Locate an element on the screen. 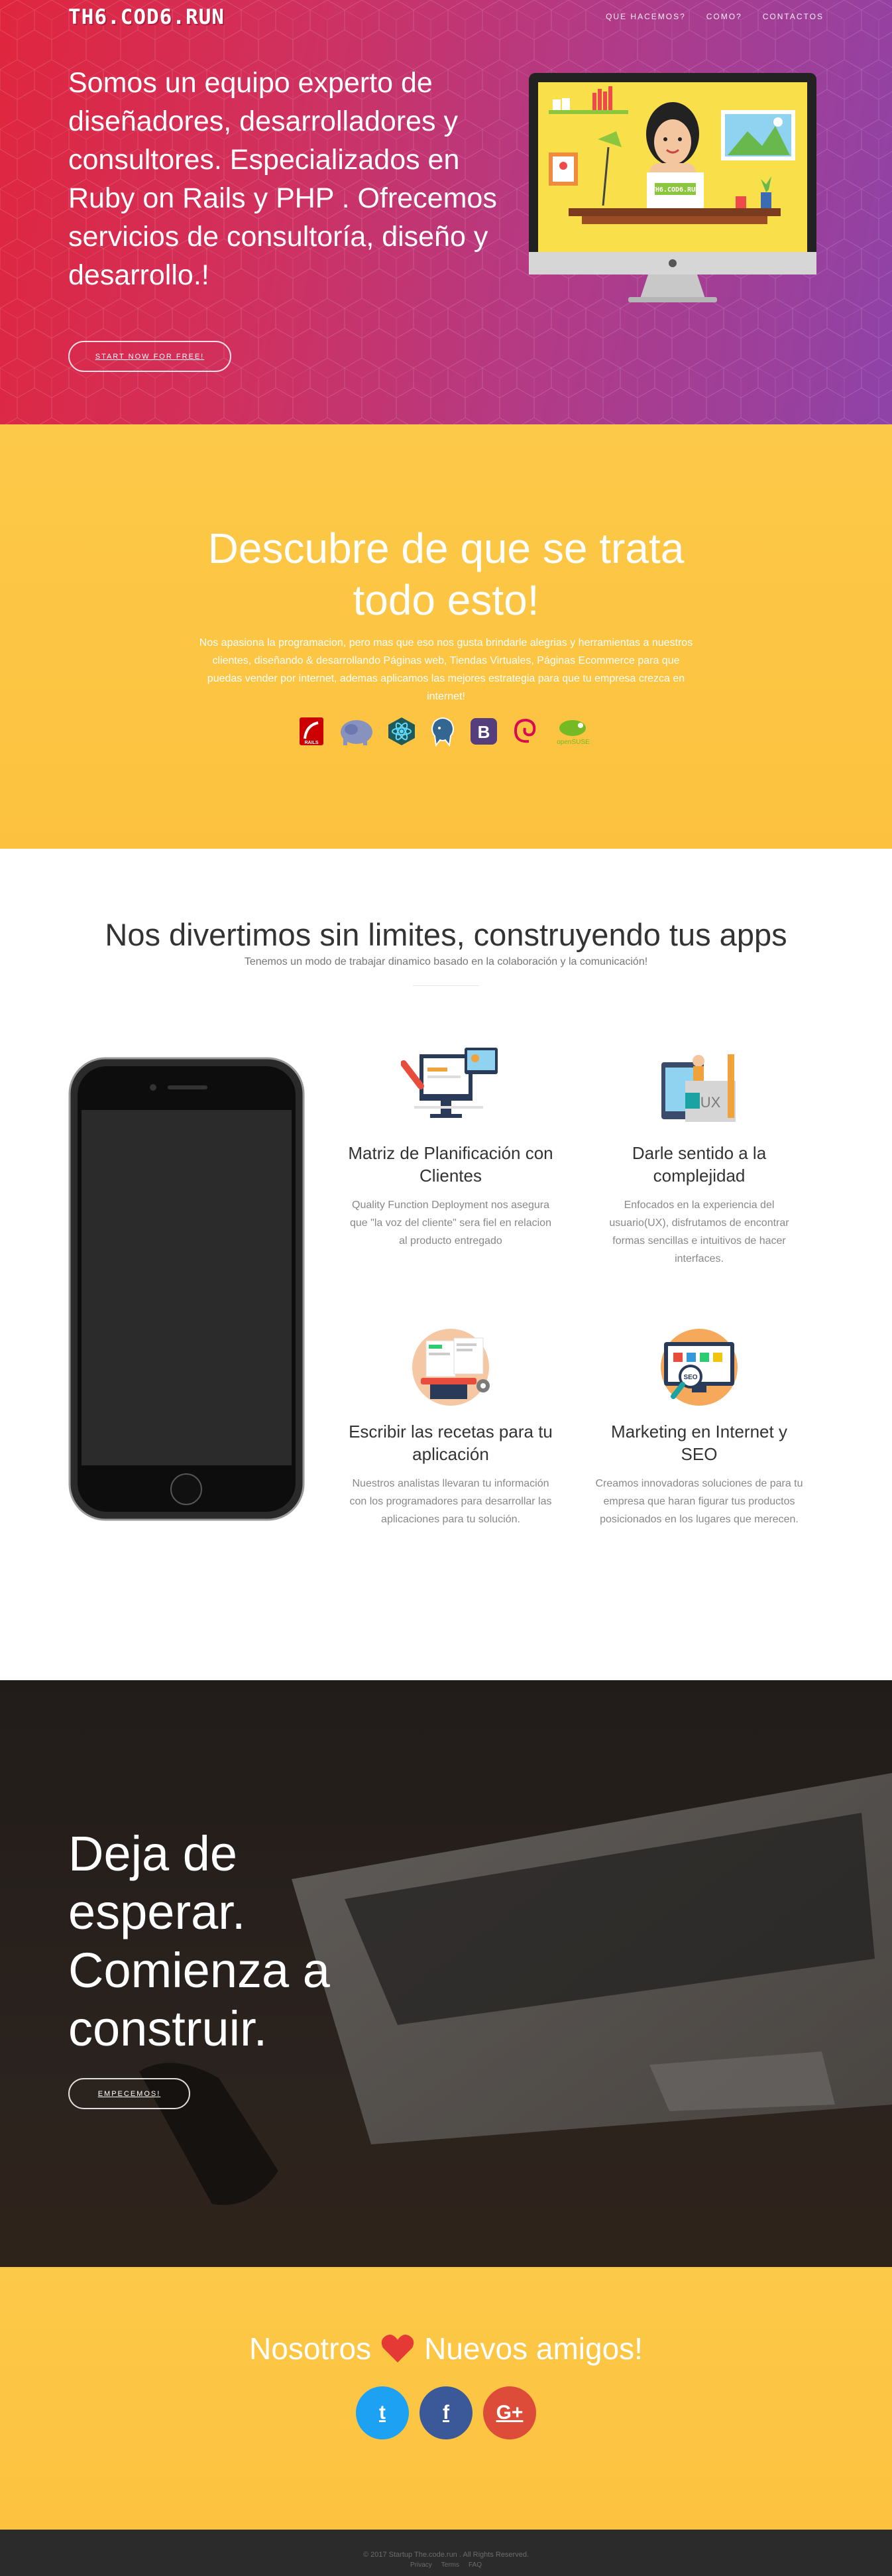 Image resolution: width=892 pixels, height=2576 pixels. technology-logos: RAILS B openSUSE is located at coordinates (446, 731).